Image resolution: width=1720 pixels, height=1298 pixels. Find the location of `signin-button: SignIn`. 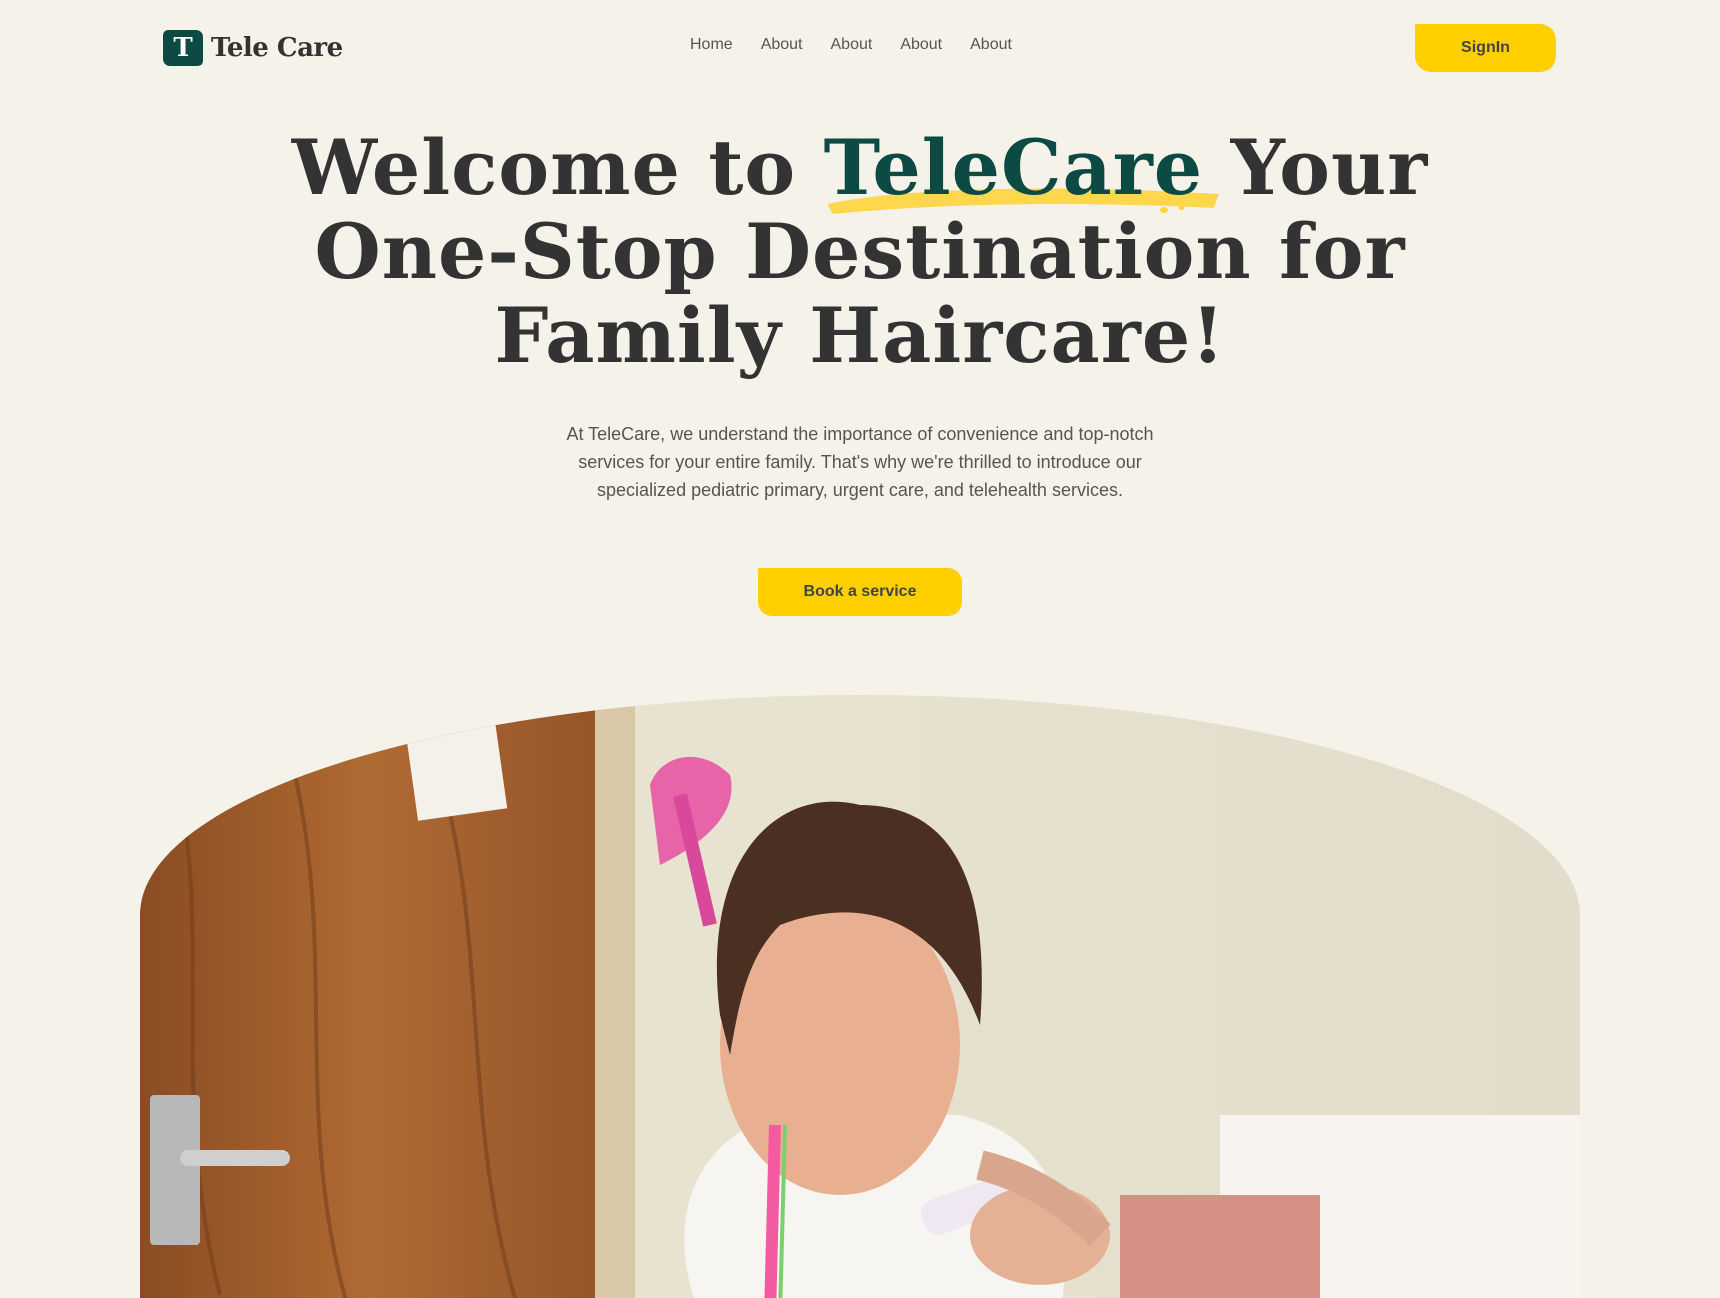

signin-button: SignIn is located at coordinates (1485, 48).